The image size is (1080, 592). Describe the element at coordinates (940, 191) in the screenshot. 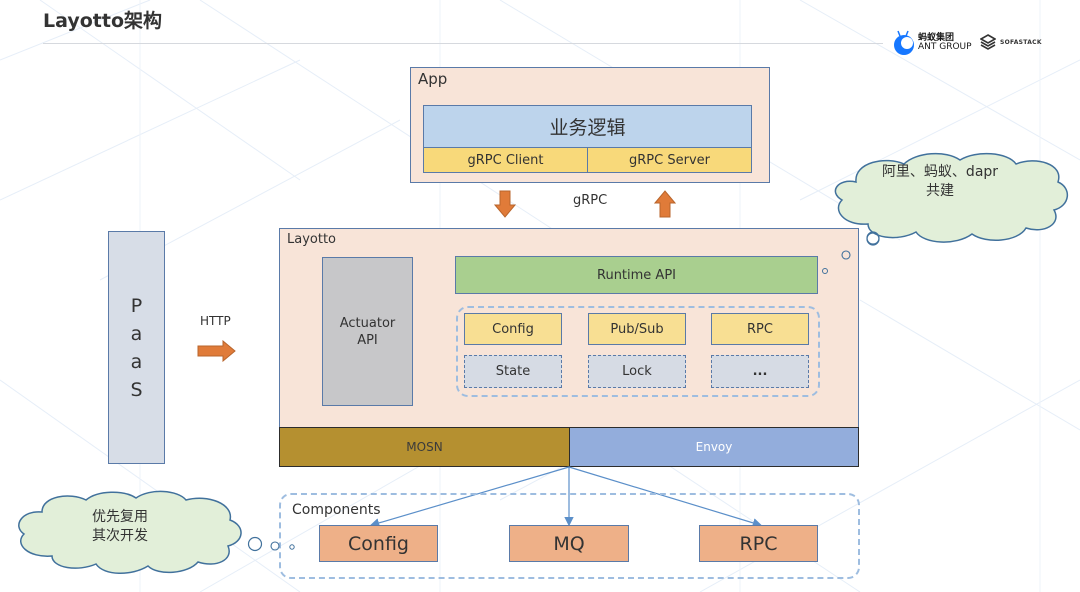

I see `callout-top-right-line2: 共建` at that location.